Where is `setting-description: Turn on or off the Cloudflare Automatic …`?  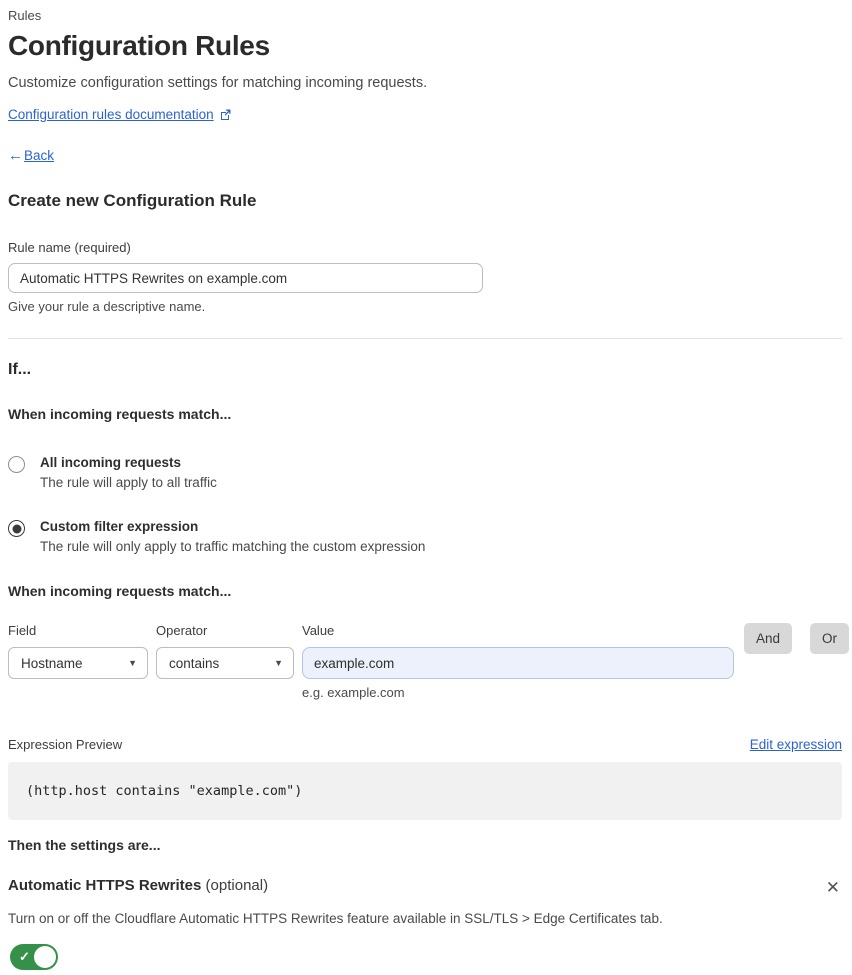 setting-description: Turn on or off the Cloudflare Automatic … is located at coordinates (335, 918).